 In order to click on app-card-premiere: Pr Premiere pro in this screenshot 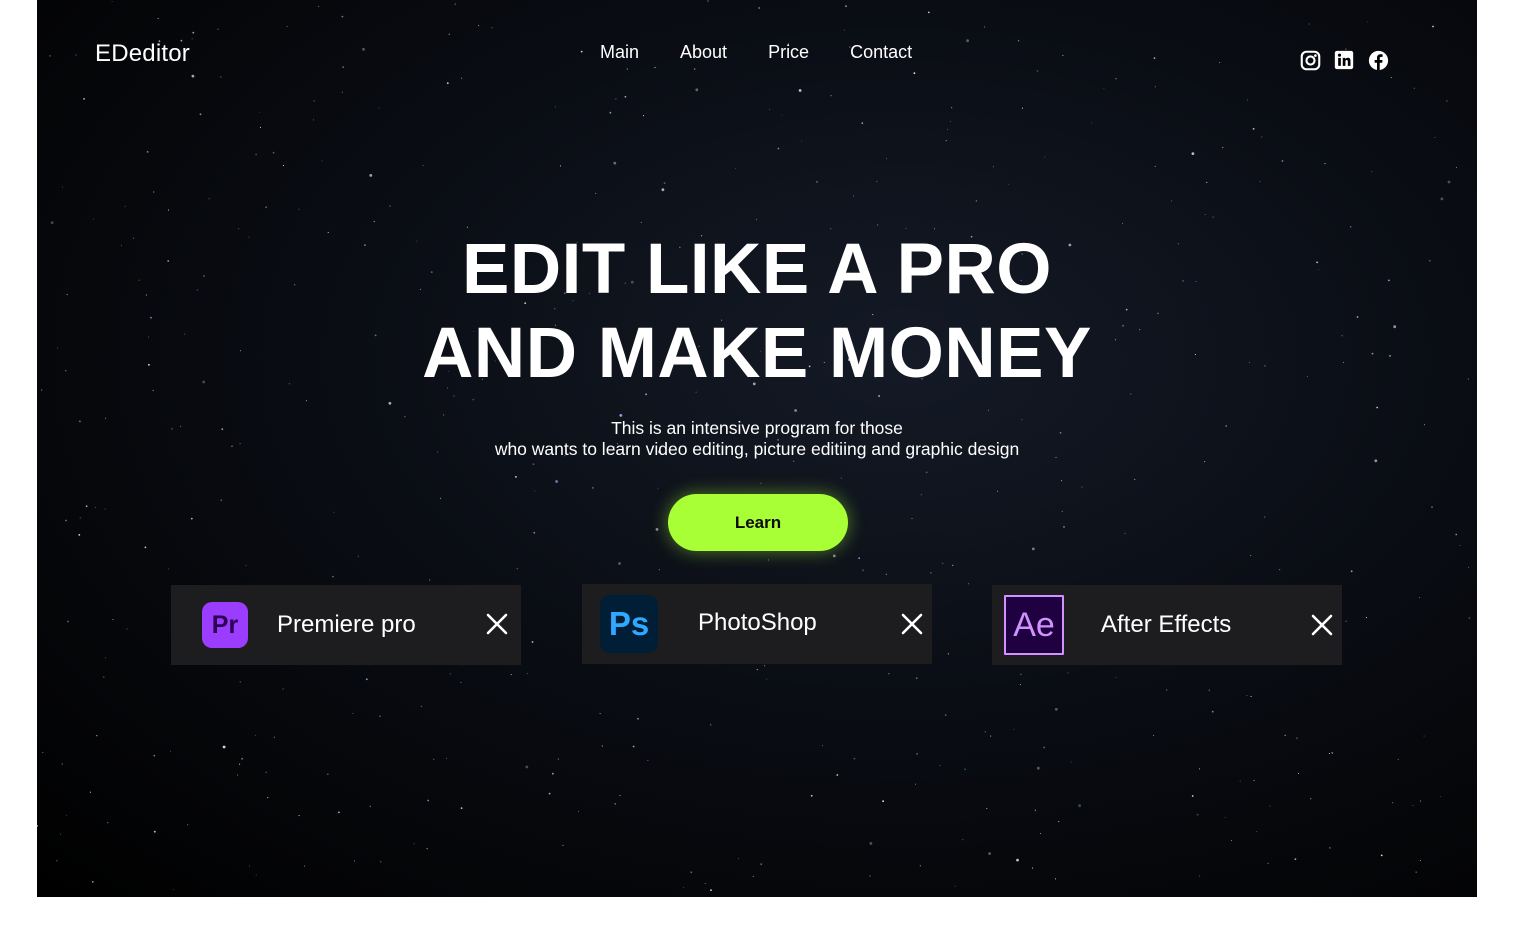, I will do `click(346, 625)`.